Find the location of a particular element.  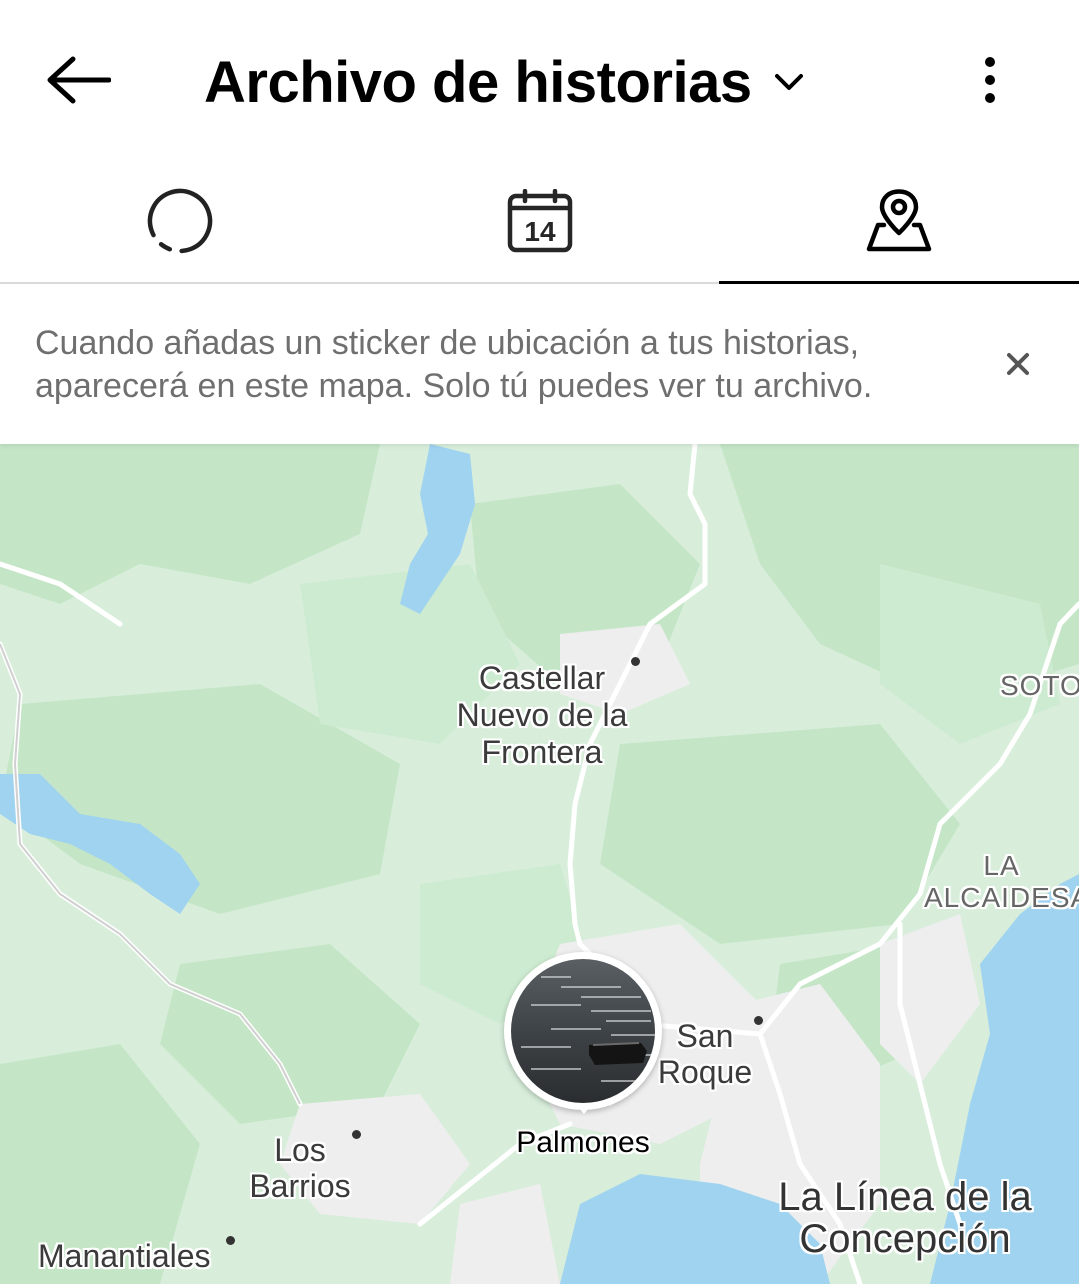

map-pin-icon is located at coordinates (899, 220).